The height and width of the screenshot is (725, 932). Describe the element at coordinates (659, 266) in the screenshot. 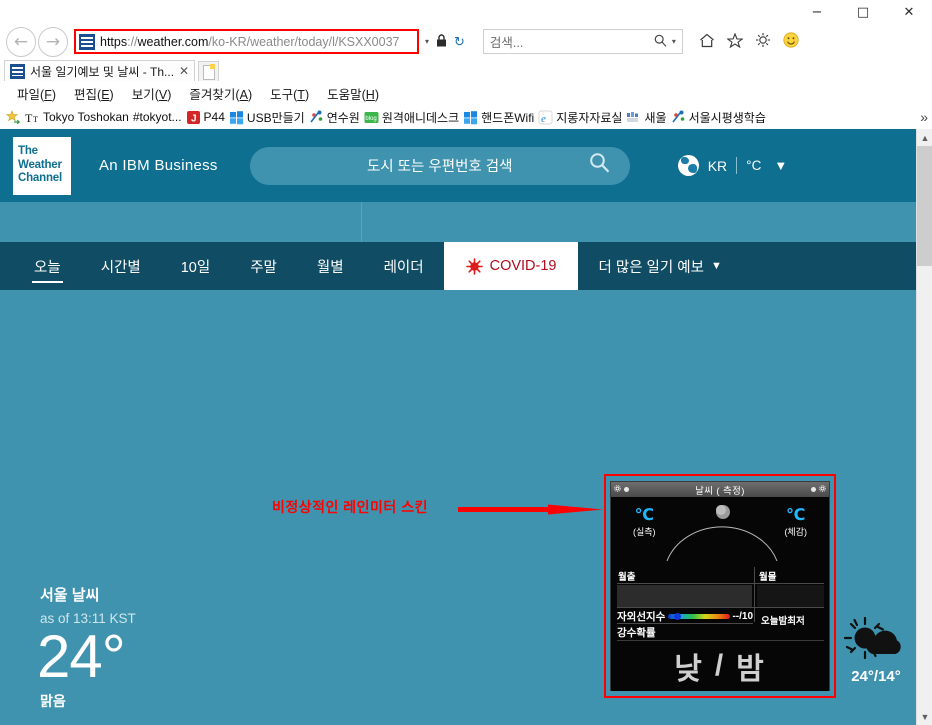

I see `nav-tab-more-forecasts: 더 많은 일기 예보 ▼` at that location.